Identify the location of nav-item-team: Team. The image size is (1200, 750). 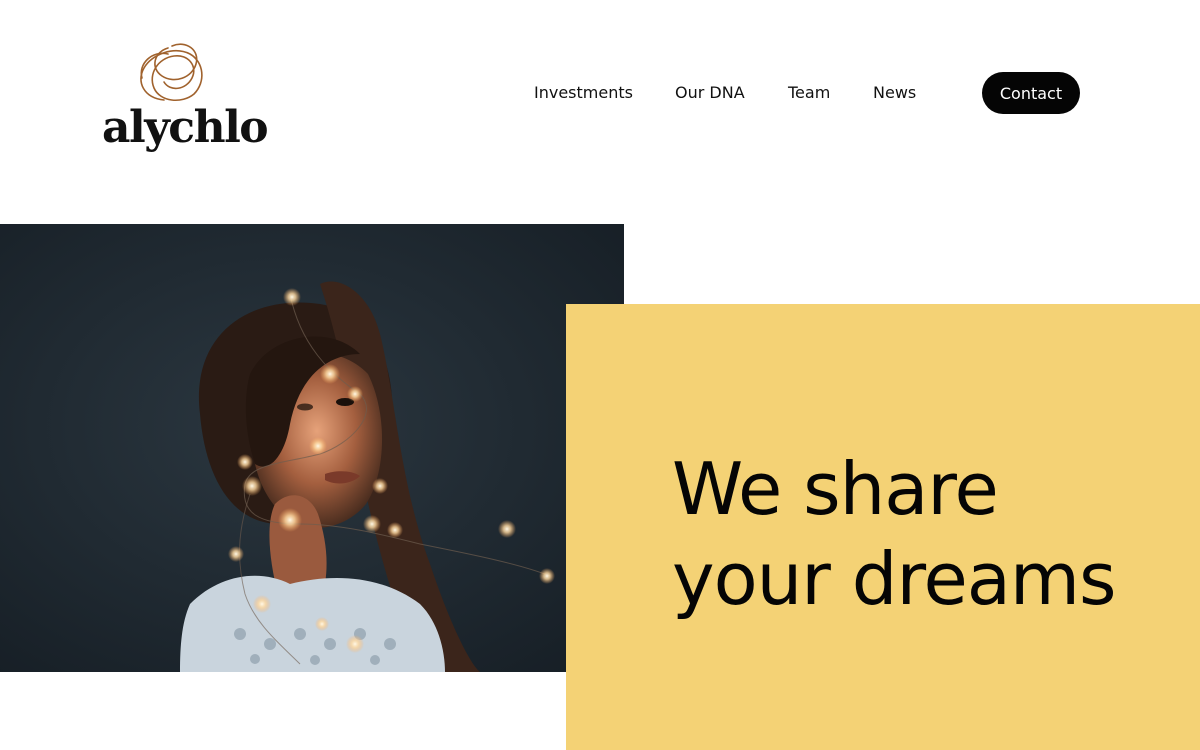
(809, 92).